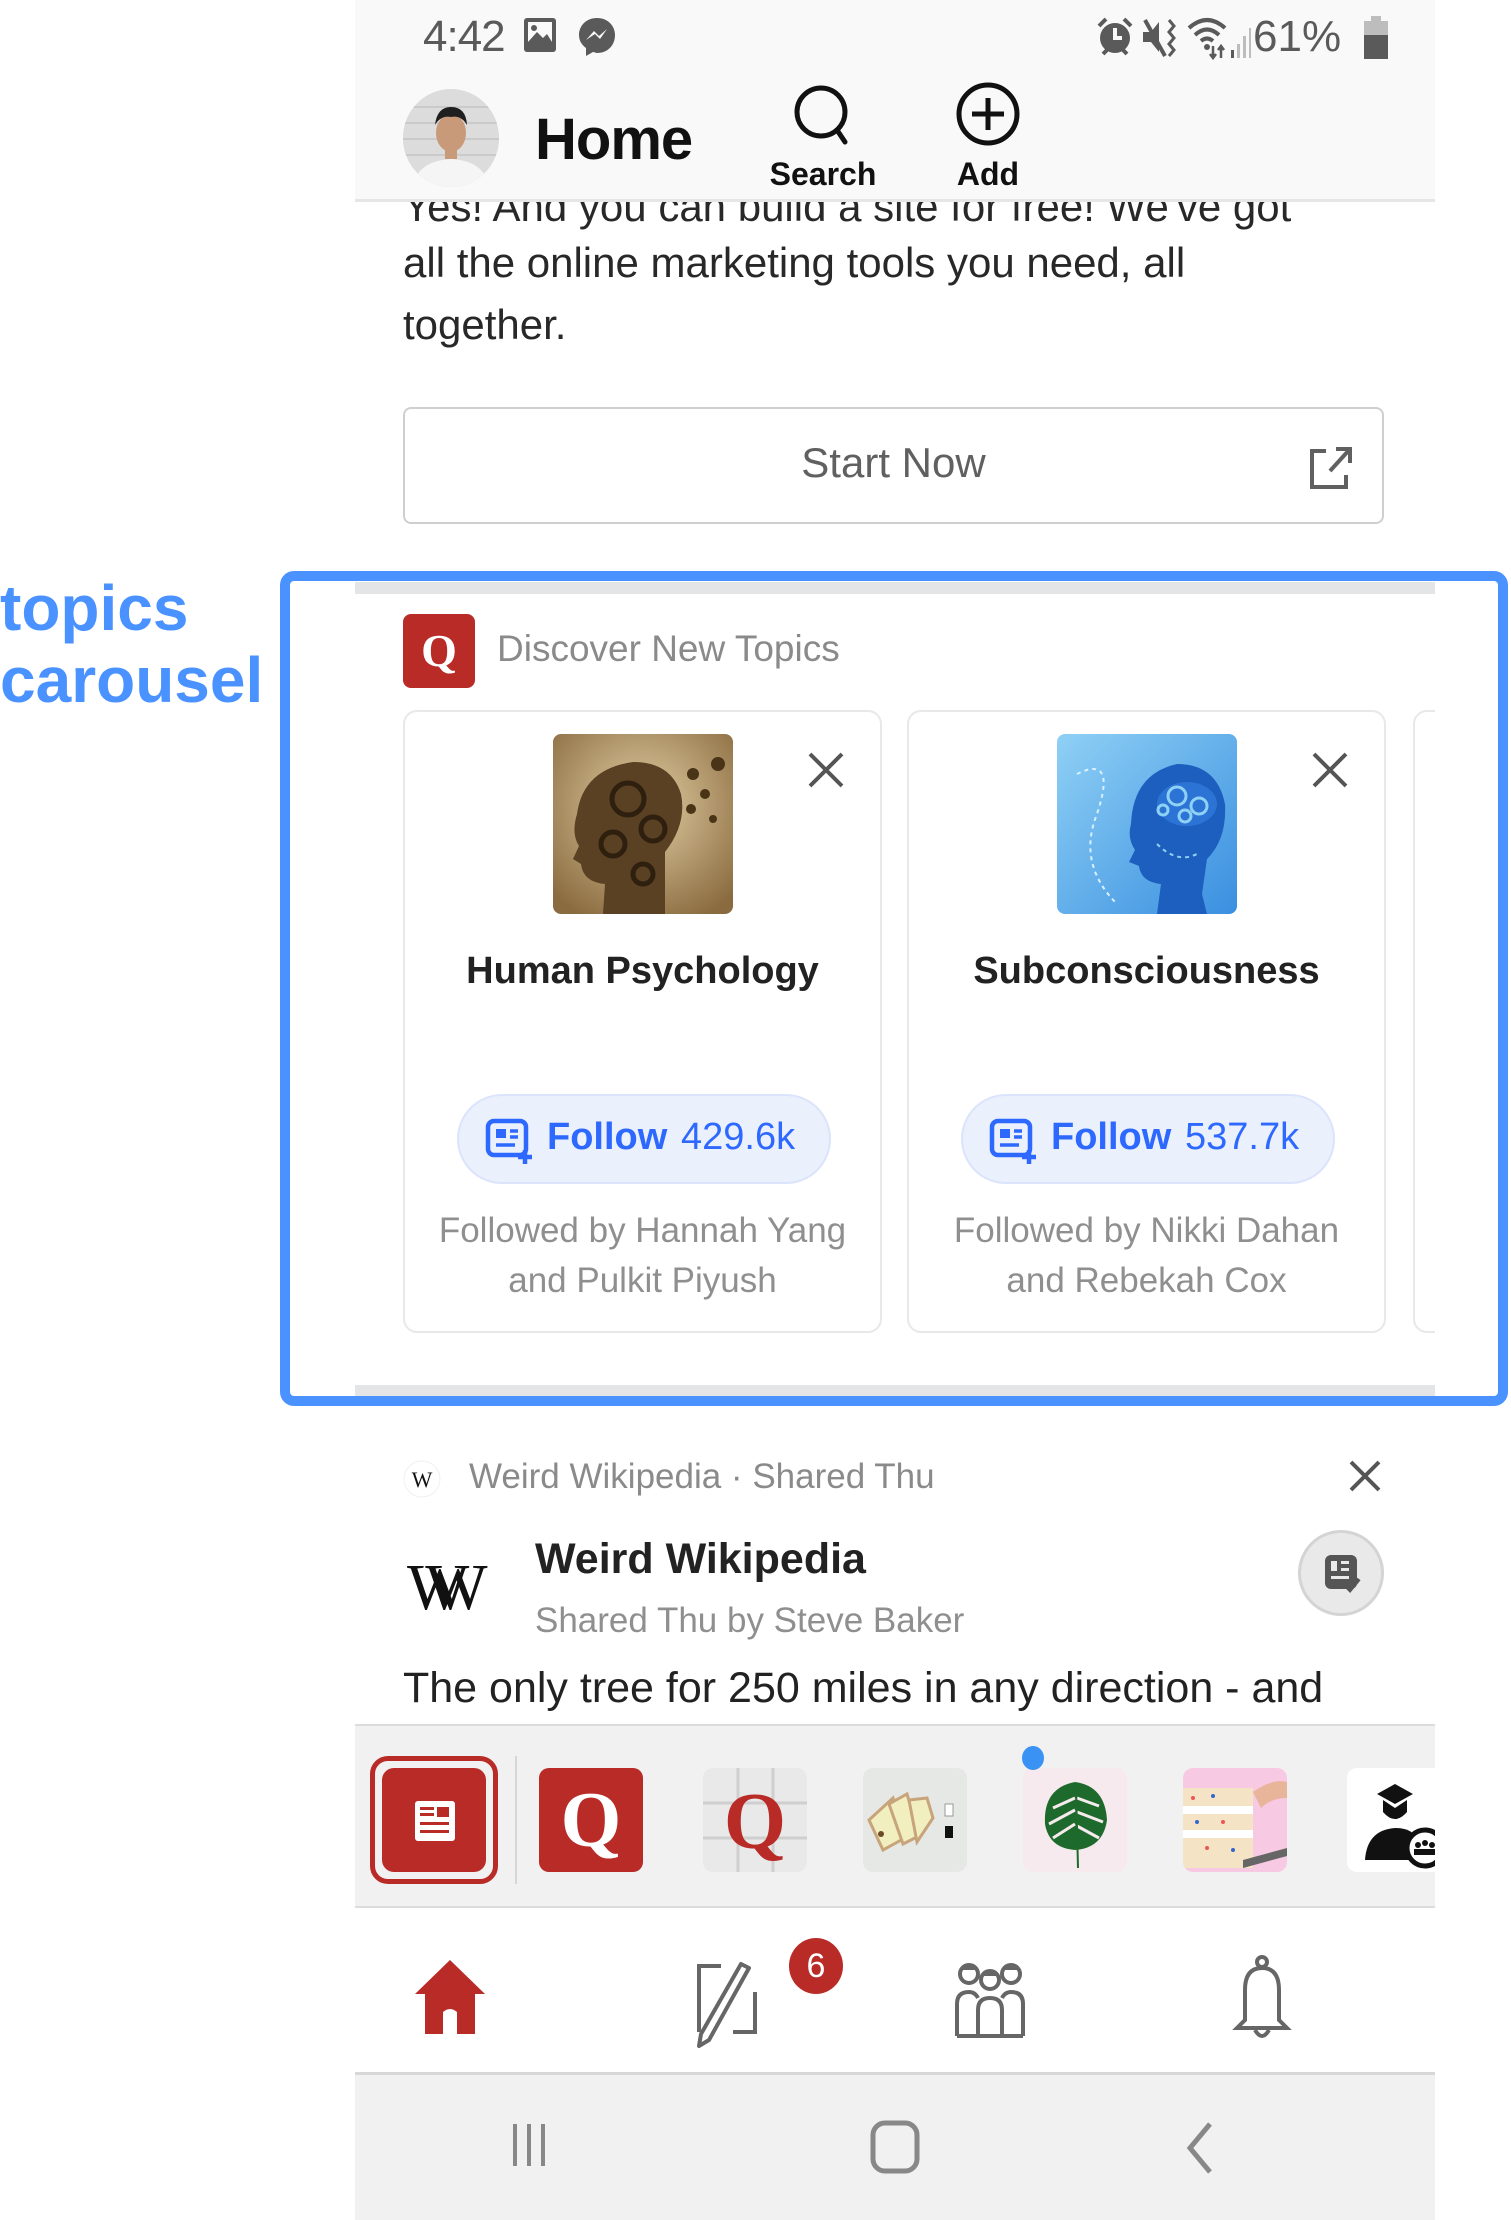  I want to click on unread-dot, so click(1033, 1758).